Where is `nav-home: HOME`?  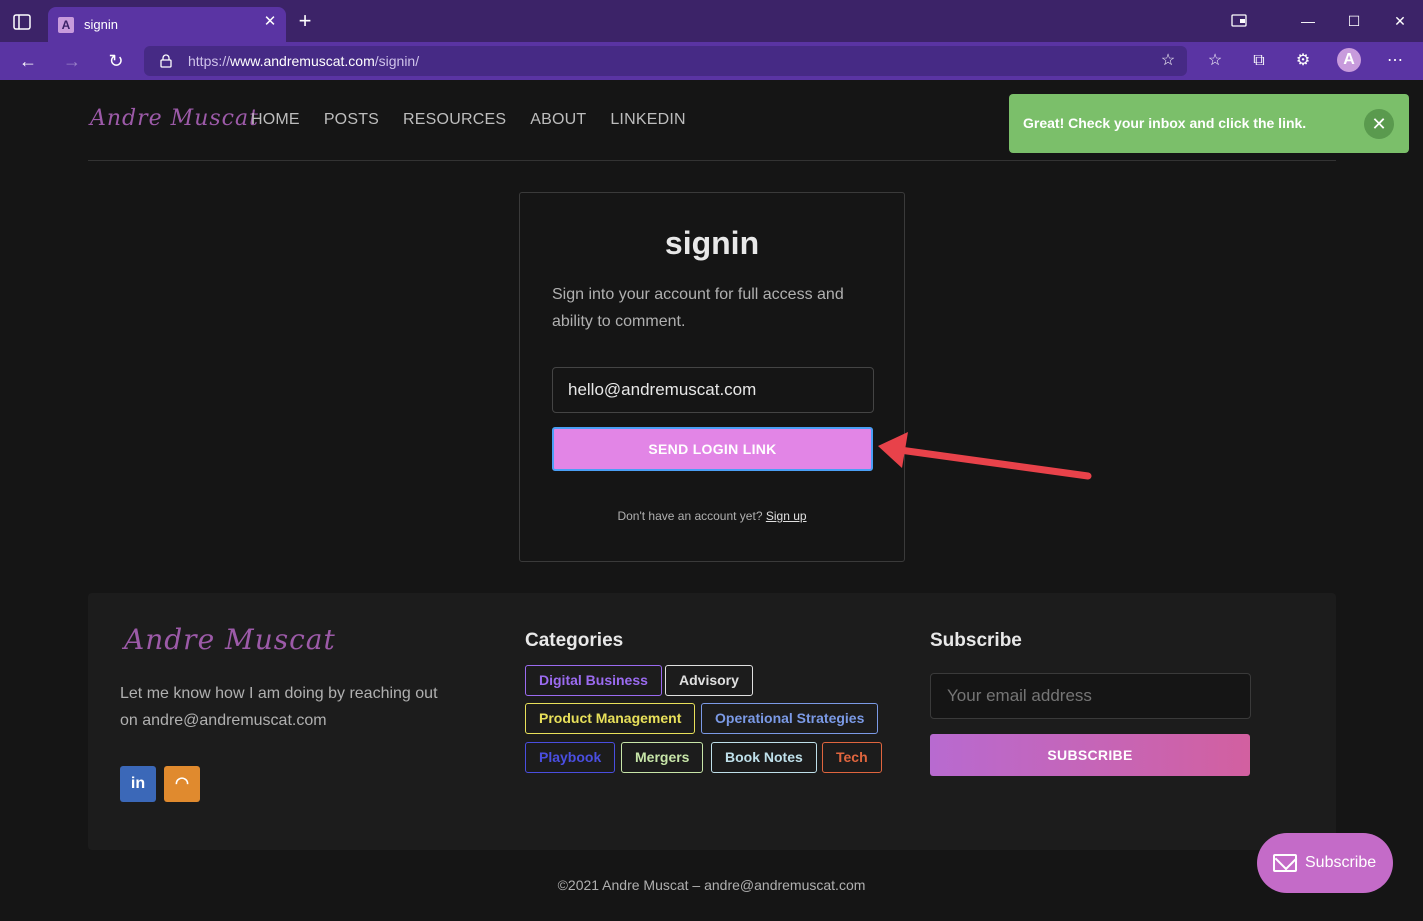 nav-home: HOME is located at coordinates (275, 120).